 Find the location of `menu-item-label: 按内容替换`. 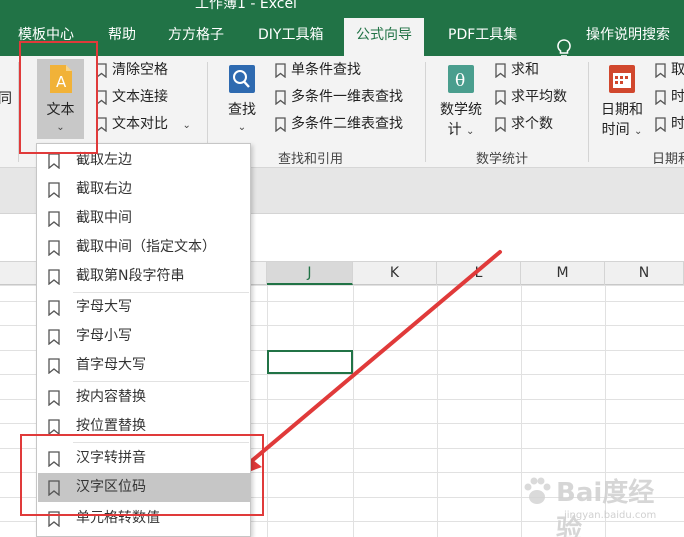

menu-item-label: 按内容替换 is located at coordinates (111, 397).